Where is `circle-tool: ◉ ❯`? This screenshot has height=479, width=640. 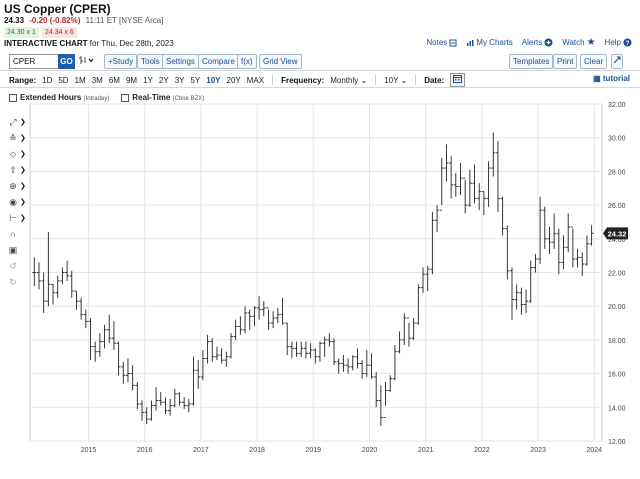
circle-tool: ◉ ❯ is located at coordinates (18, 202).